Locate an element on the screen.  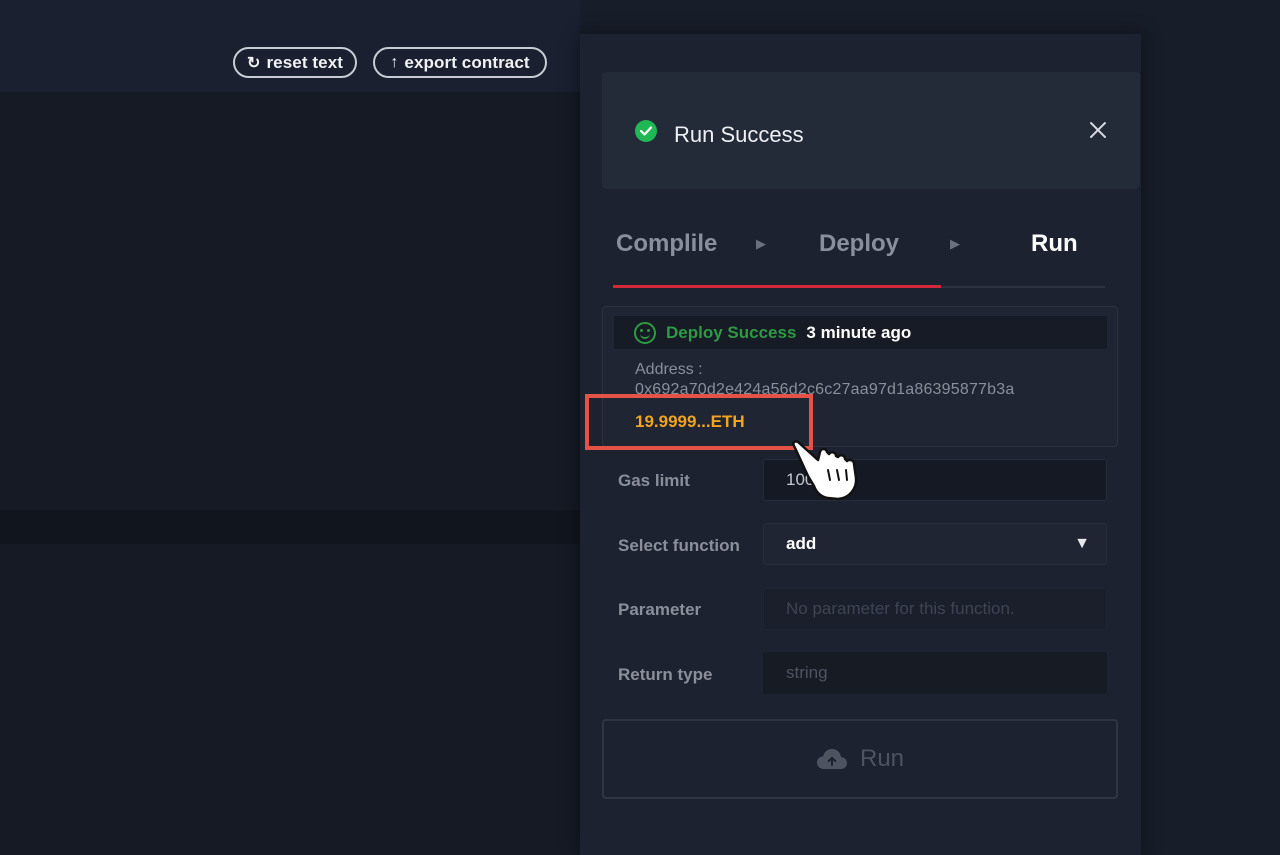
check-circle-icon is located at coordinates (646, 131).